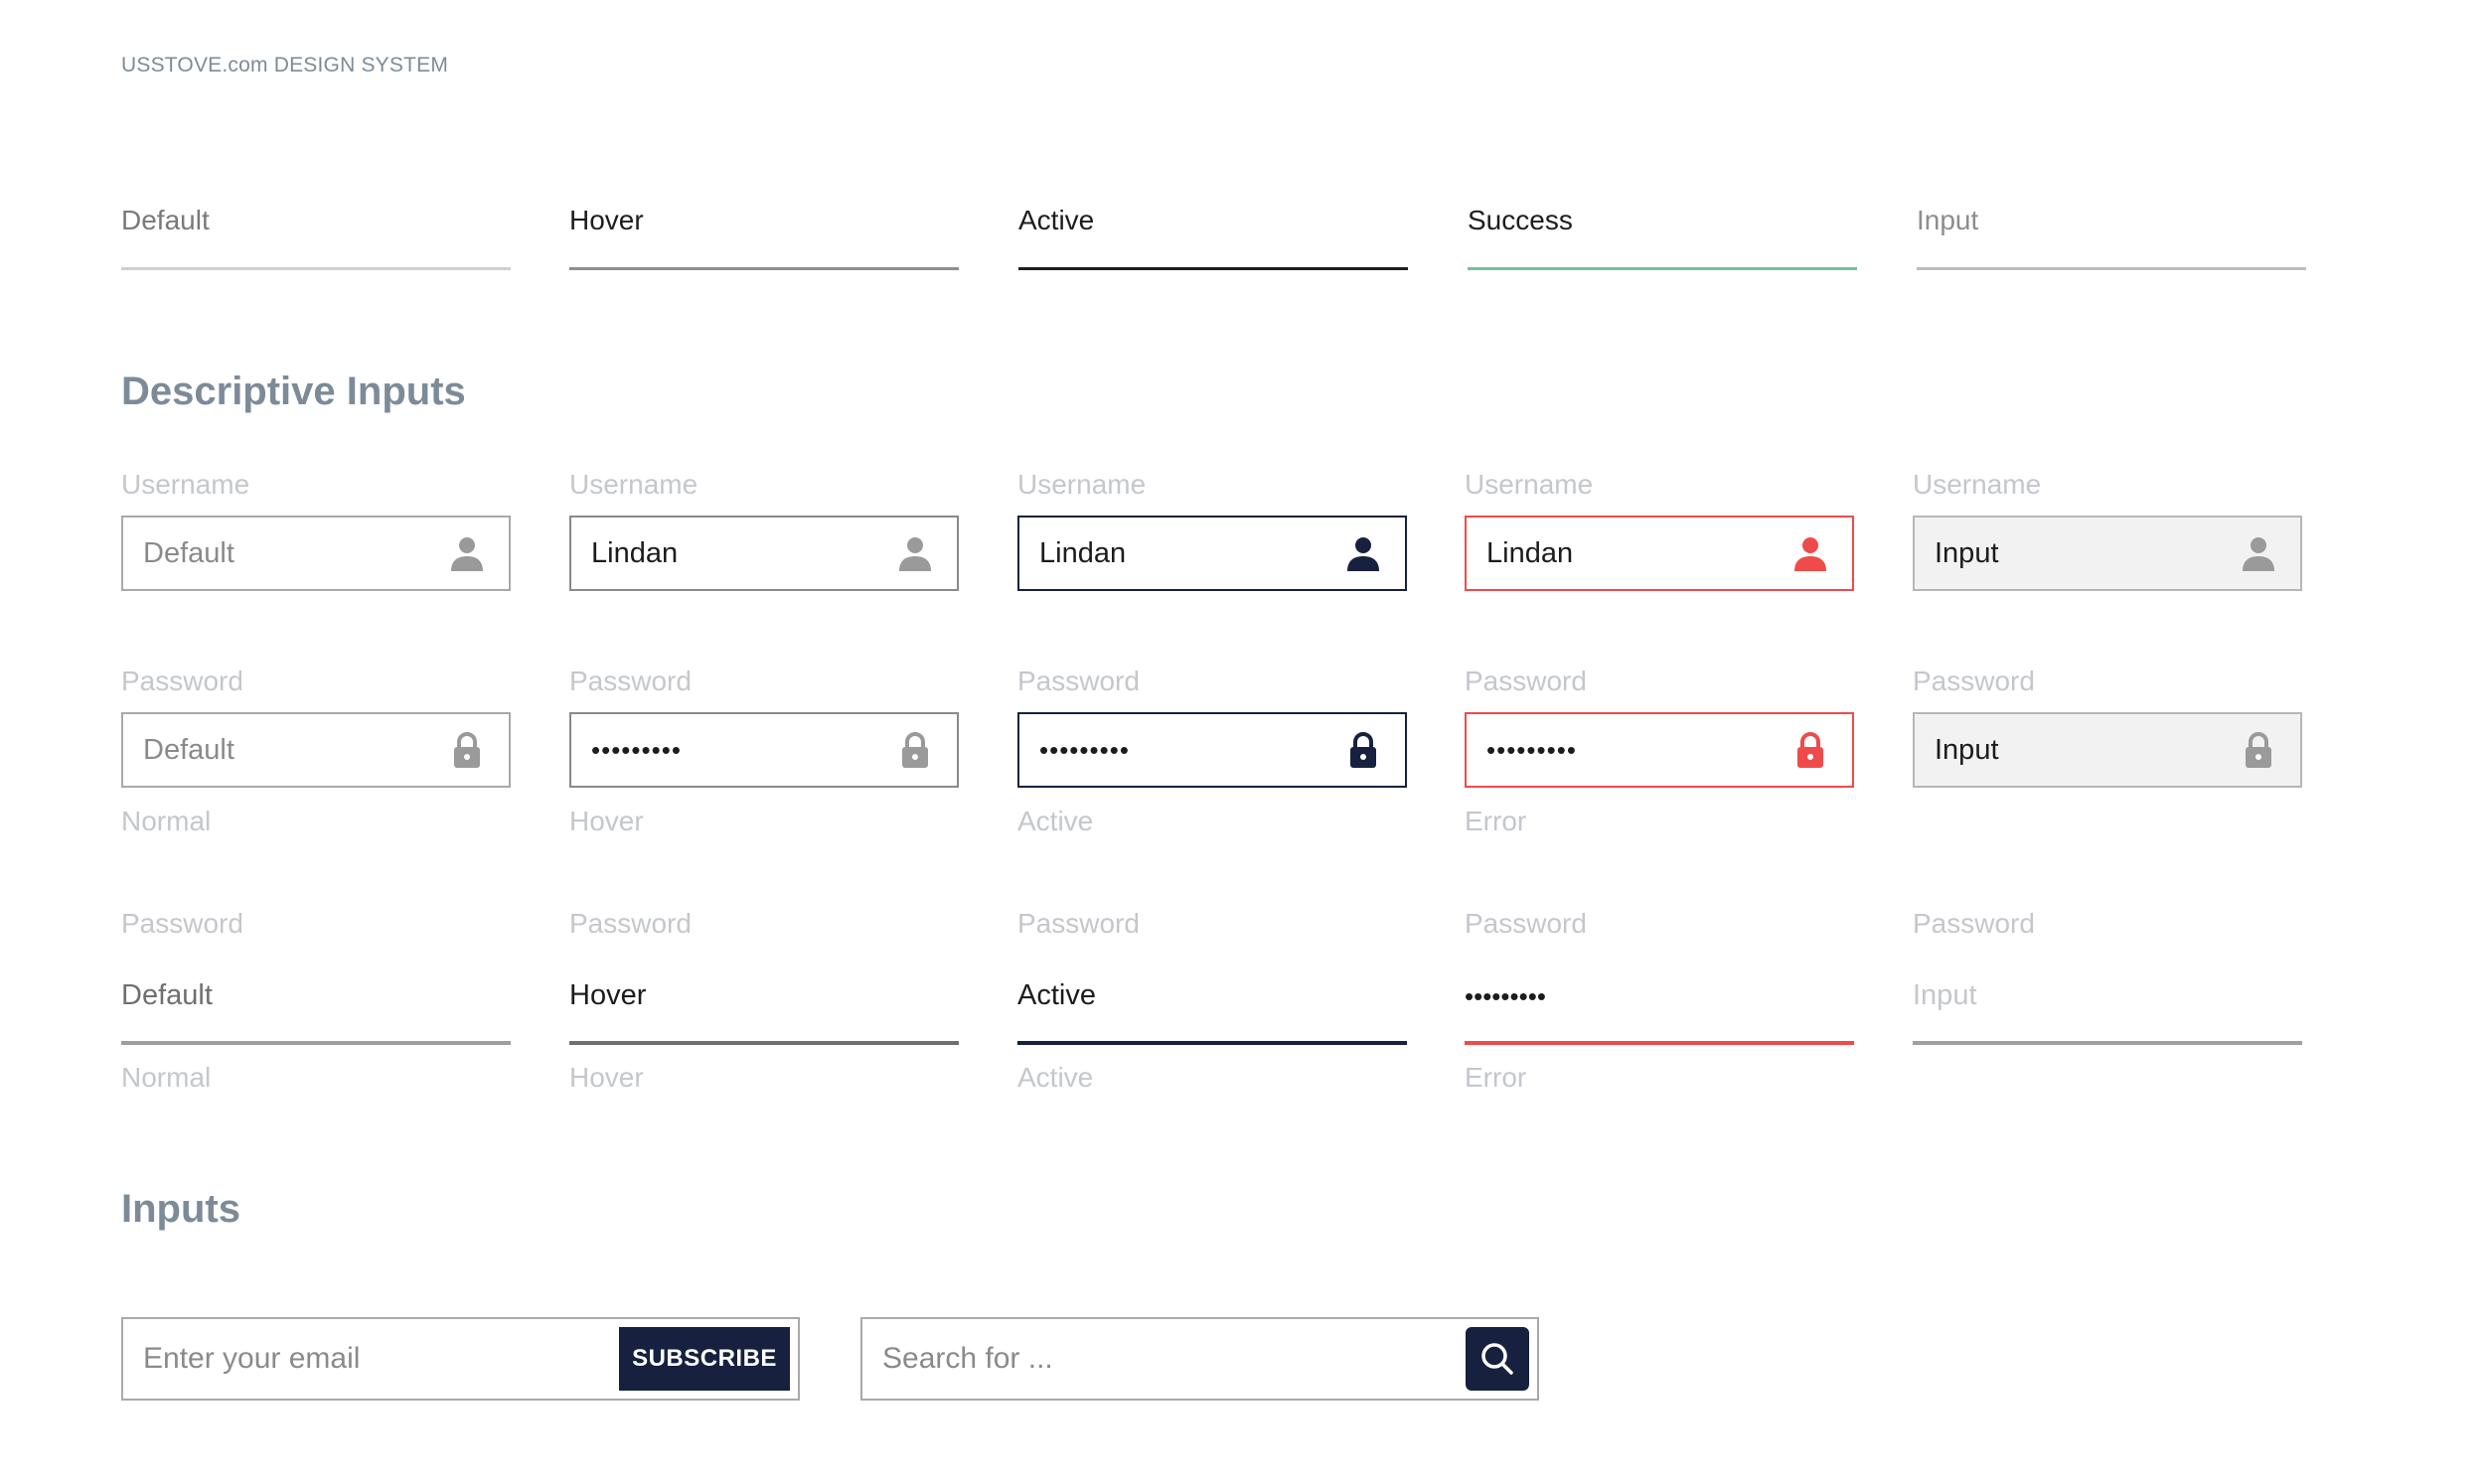  What do you see at coordinates (1659, 553) in the screenshot?
I see `username-field-error: Lindan` at bounding box center [1659, 553].